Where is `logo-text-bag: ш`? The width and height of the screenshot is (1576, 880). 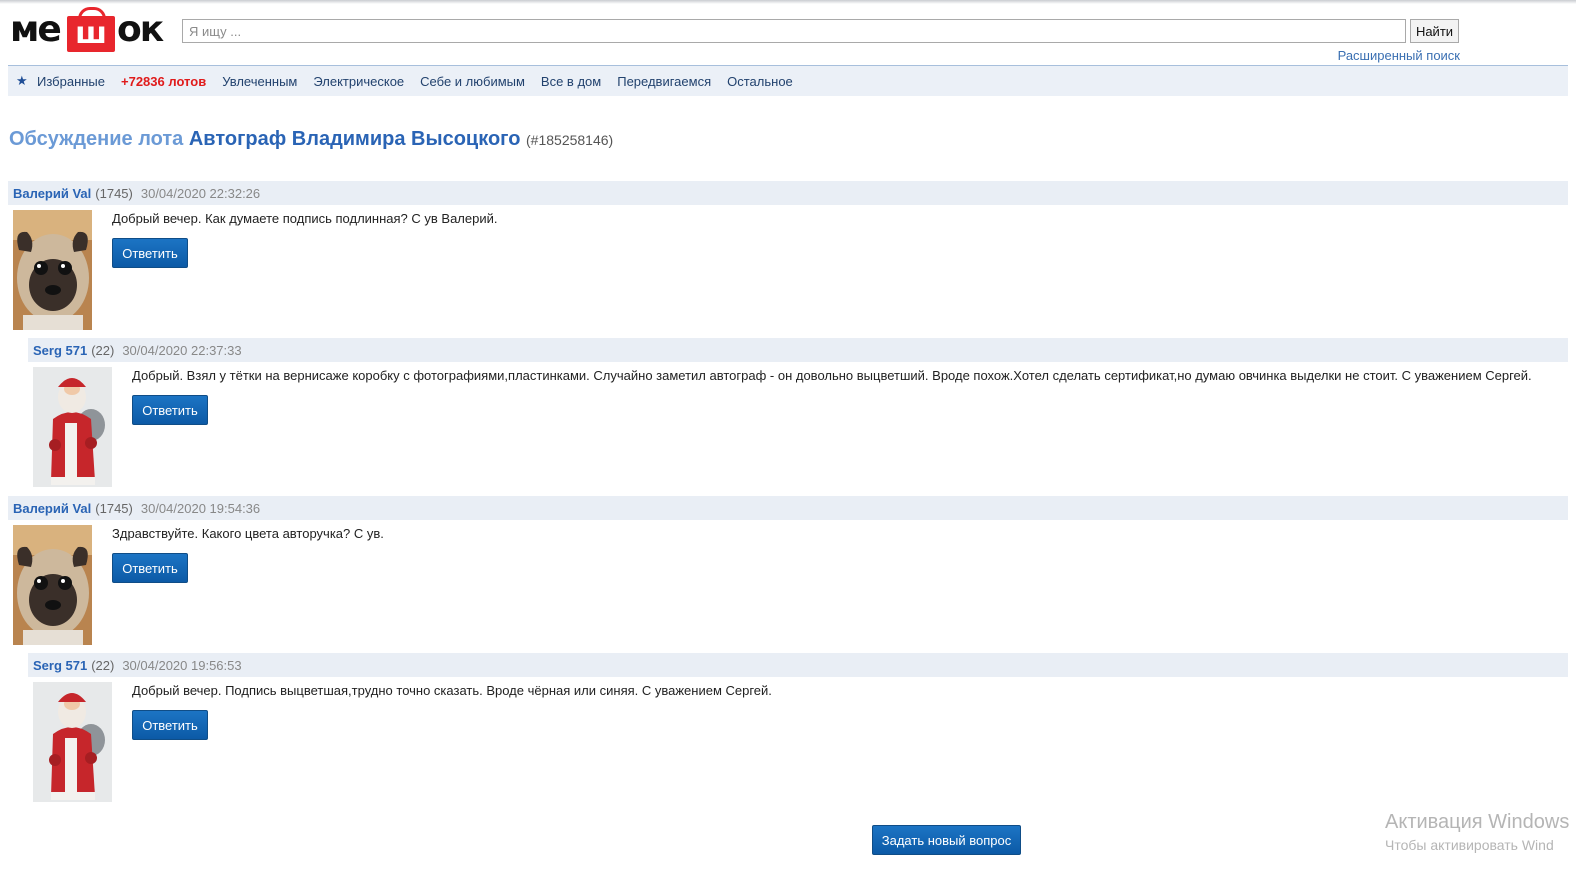 logo-text-bag: ш is located at coordinates (91, 33).